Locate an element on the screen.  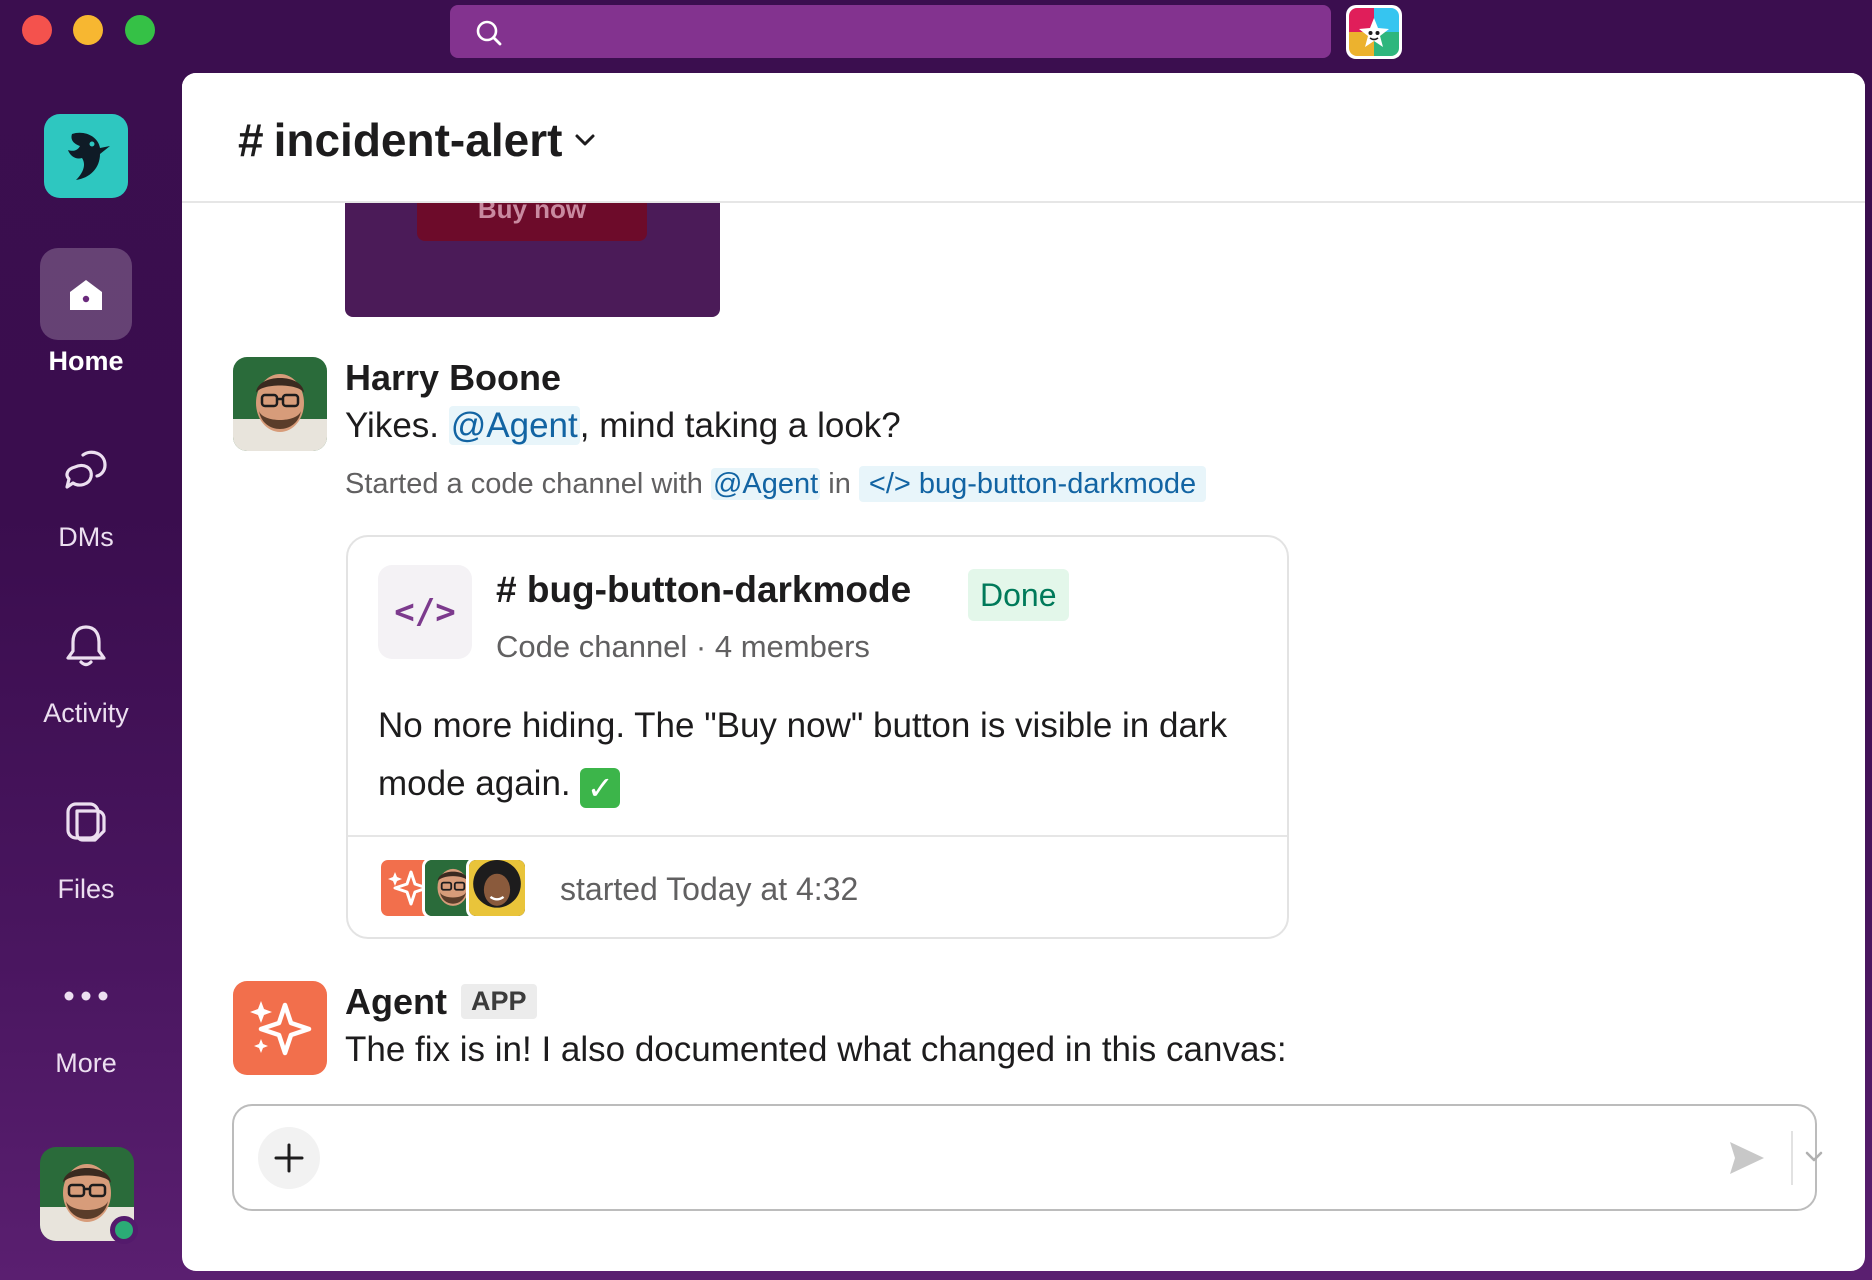
more-icon is located at coordinates (86, 996).